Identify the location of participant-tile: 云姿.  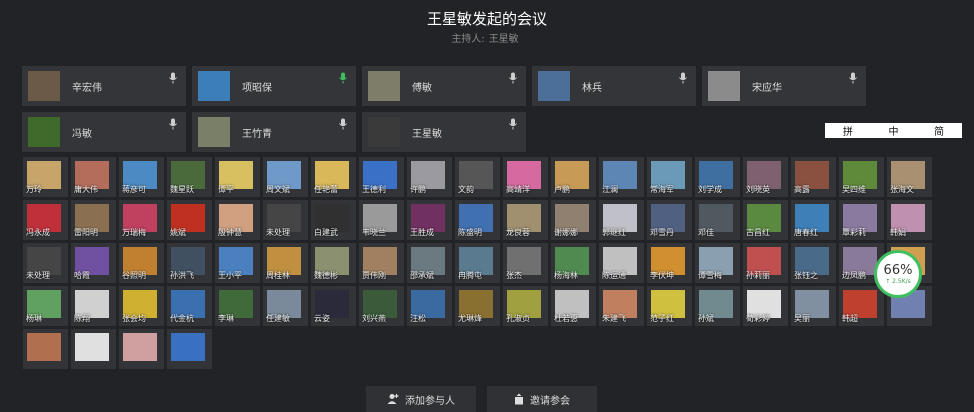
(333, 306).